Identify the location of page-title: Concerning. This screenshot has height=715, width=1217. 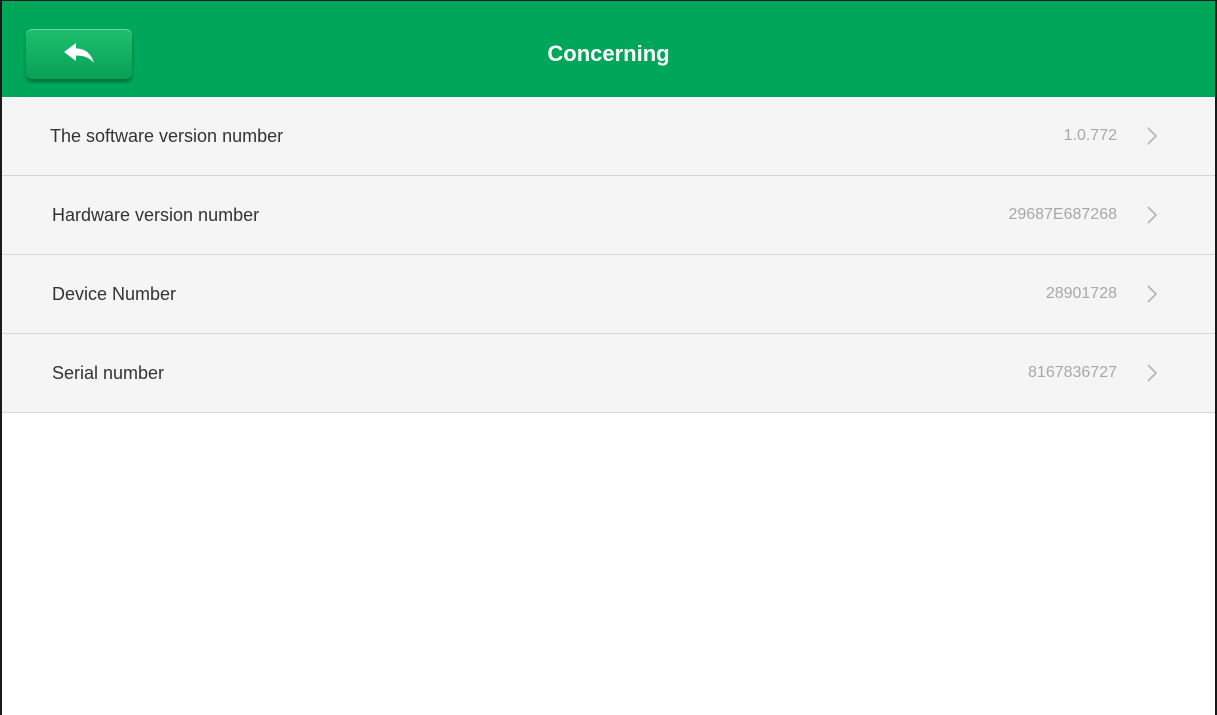
(608, 53).